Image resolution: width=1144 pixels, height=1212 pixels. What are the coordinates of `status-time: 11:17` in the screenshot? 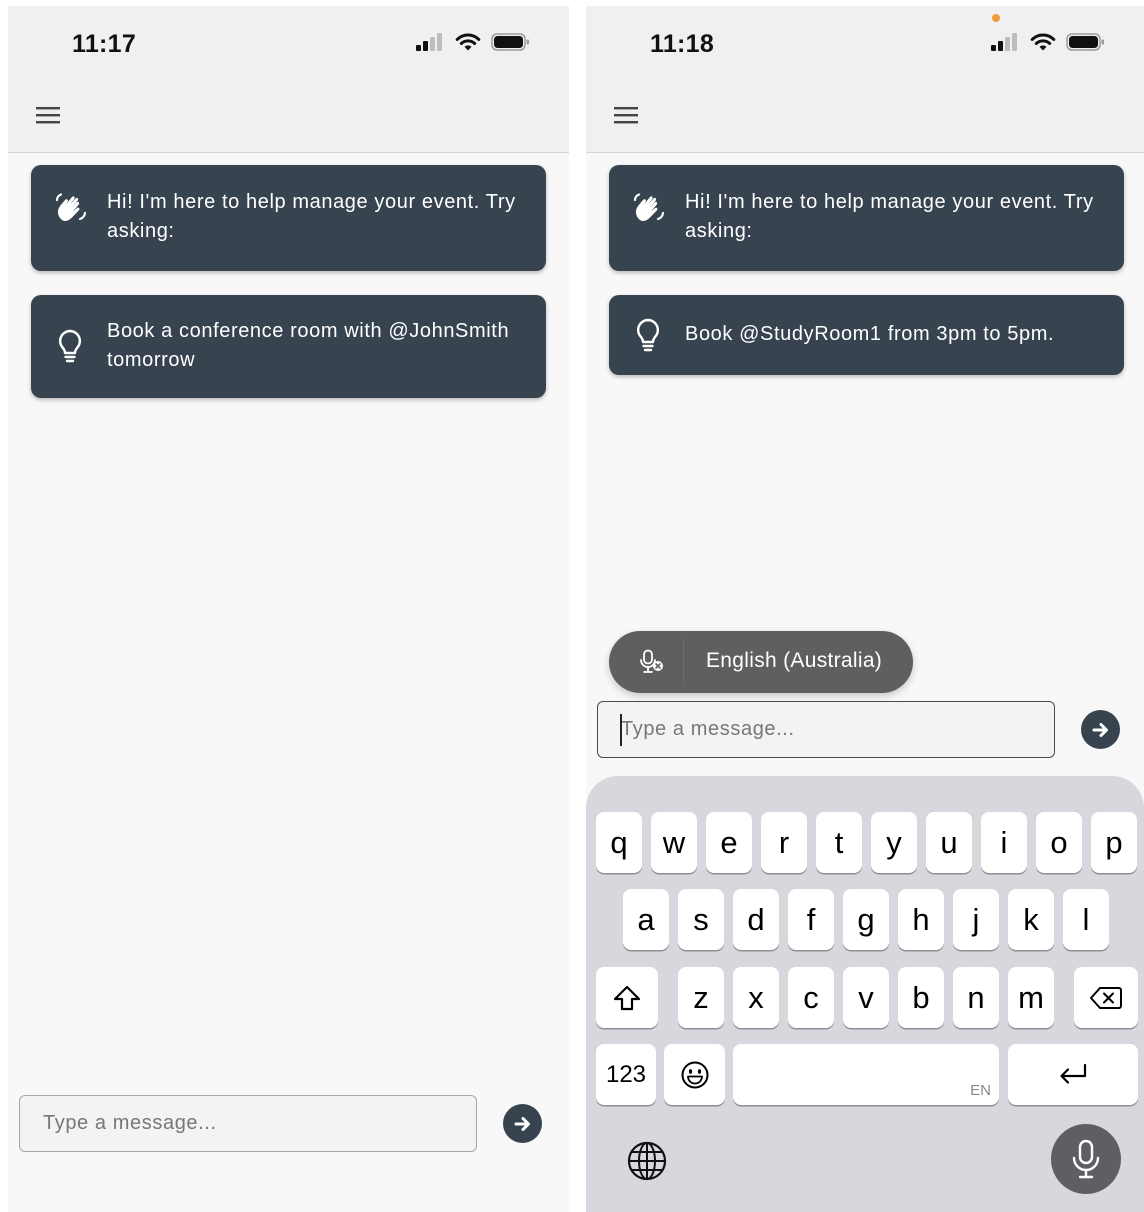 It's located at (104, 44).